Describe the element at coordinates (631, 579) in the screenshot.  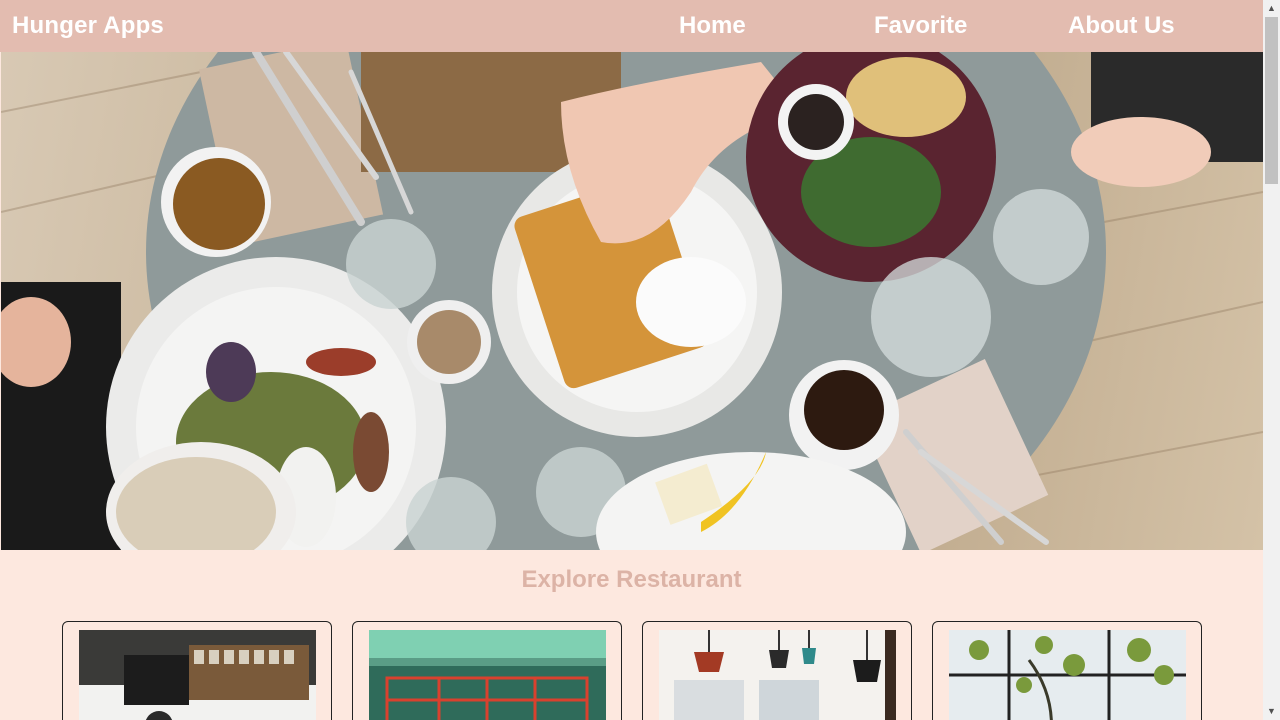
I see `explore-restaurant-heading: Explore Restaurant` at that location.